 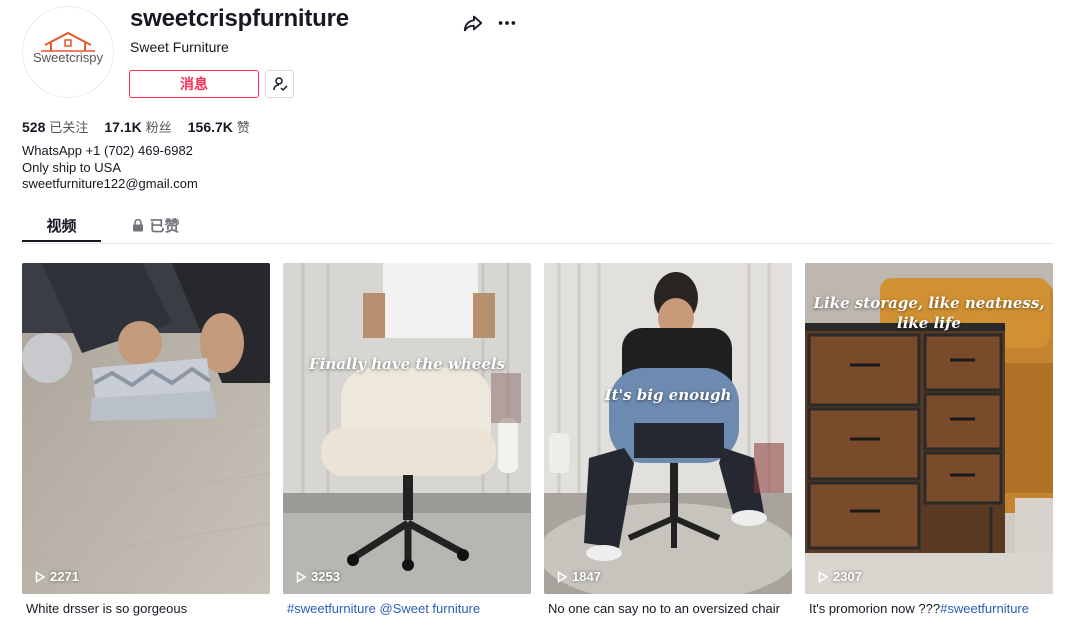 What do you see at coordinates (218, 127) in the screenshot?
I see `stat-likes: 156.7K 赞` at bounding box center [218, 127].